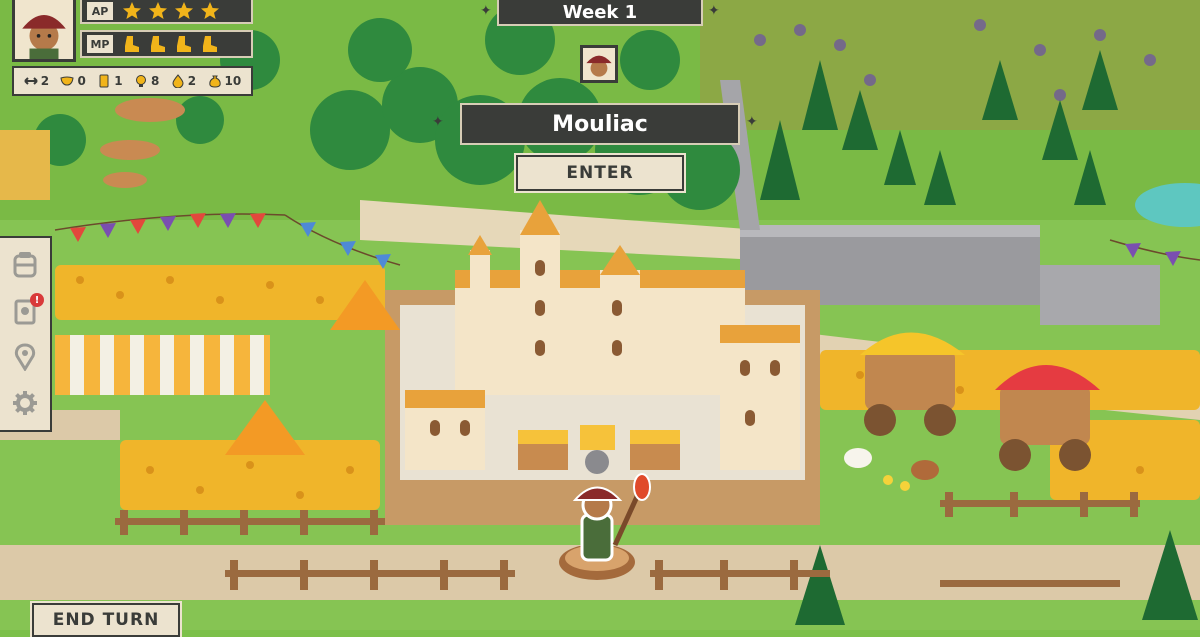  I want to click on player-portrait, so click(44, 31).